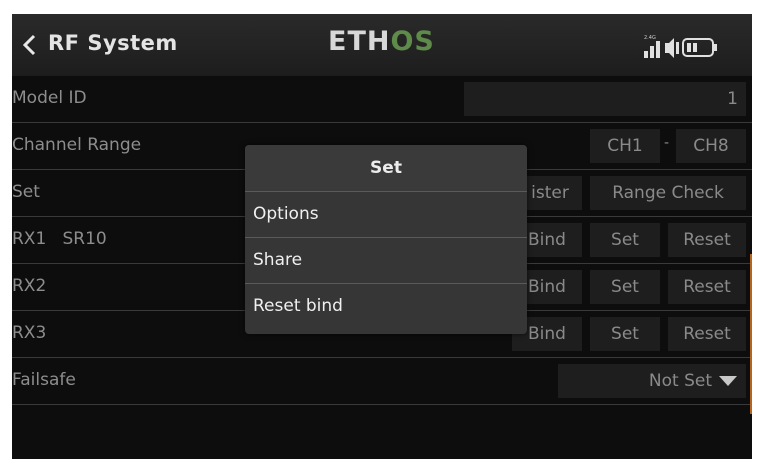  I want to click on channel-range-label: Channel Range, so click(77, 145).